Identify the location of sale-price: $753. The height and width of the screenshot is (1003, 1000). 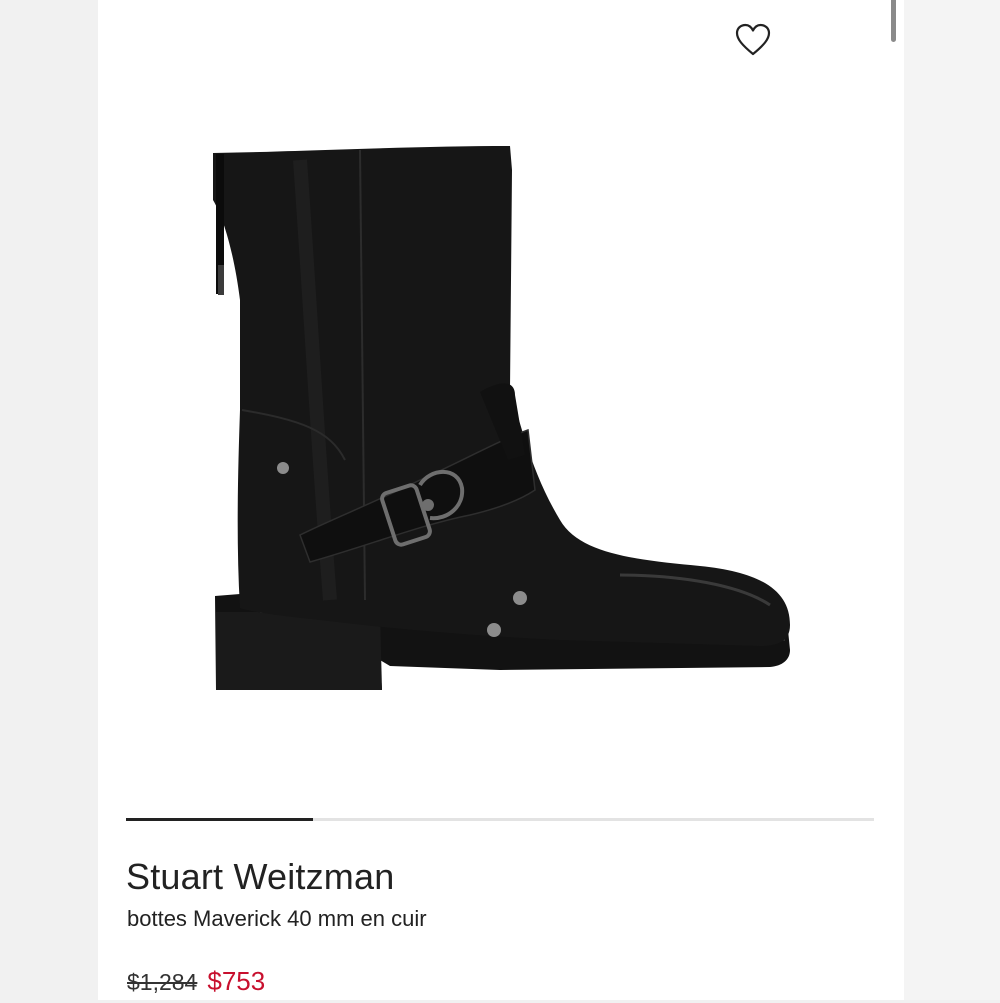
(236, 981).